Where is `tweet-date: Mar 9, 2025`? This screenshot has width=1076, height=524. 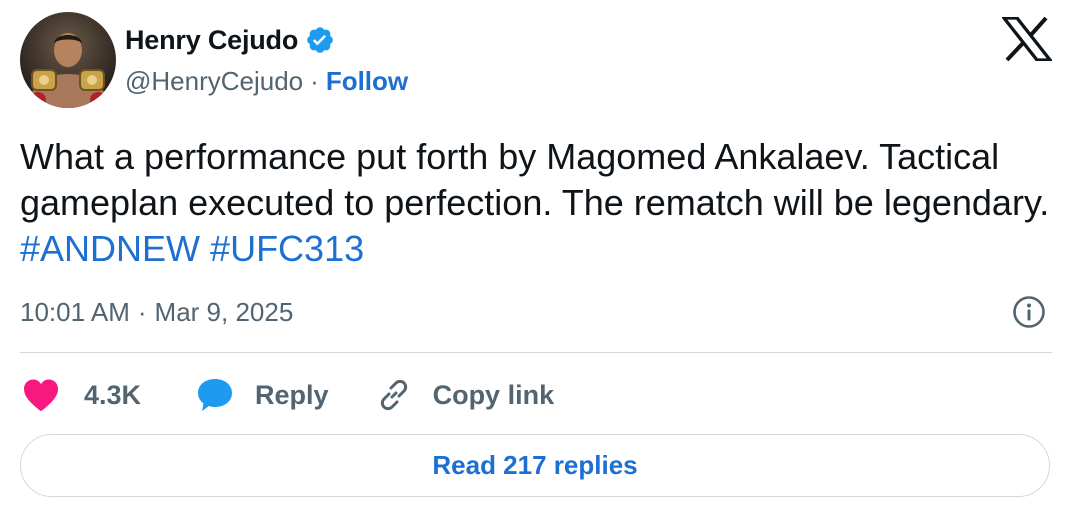
tweet-date: Mar 9, 2025 is located at coordinates (224, 311).